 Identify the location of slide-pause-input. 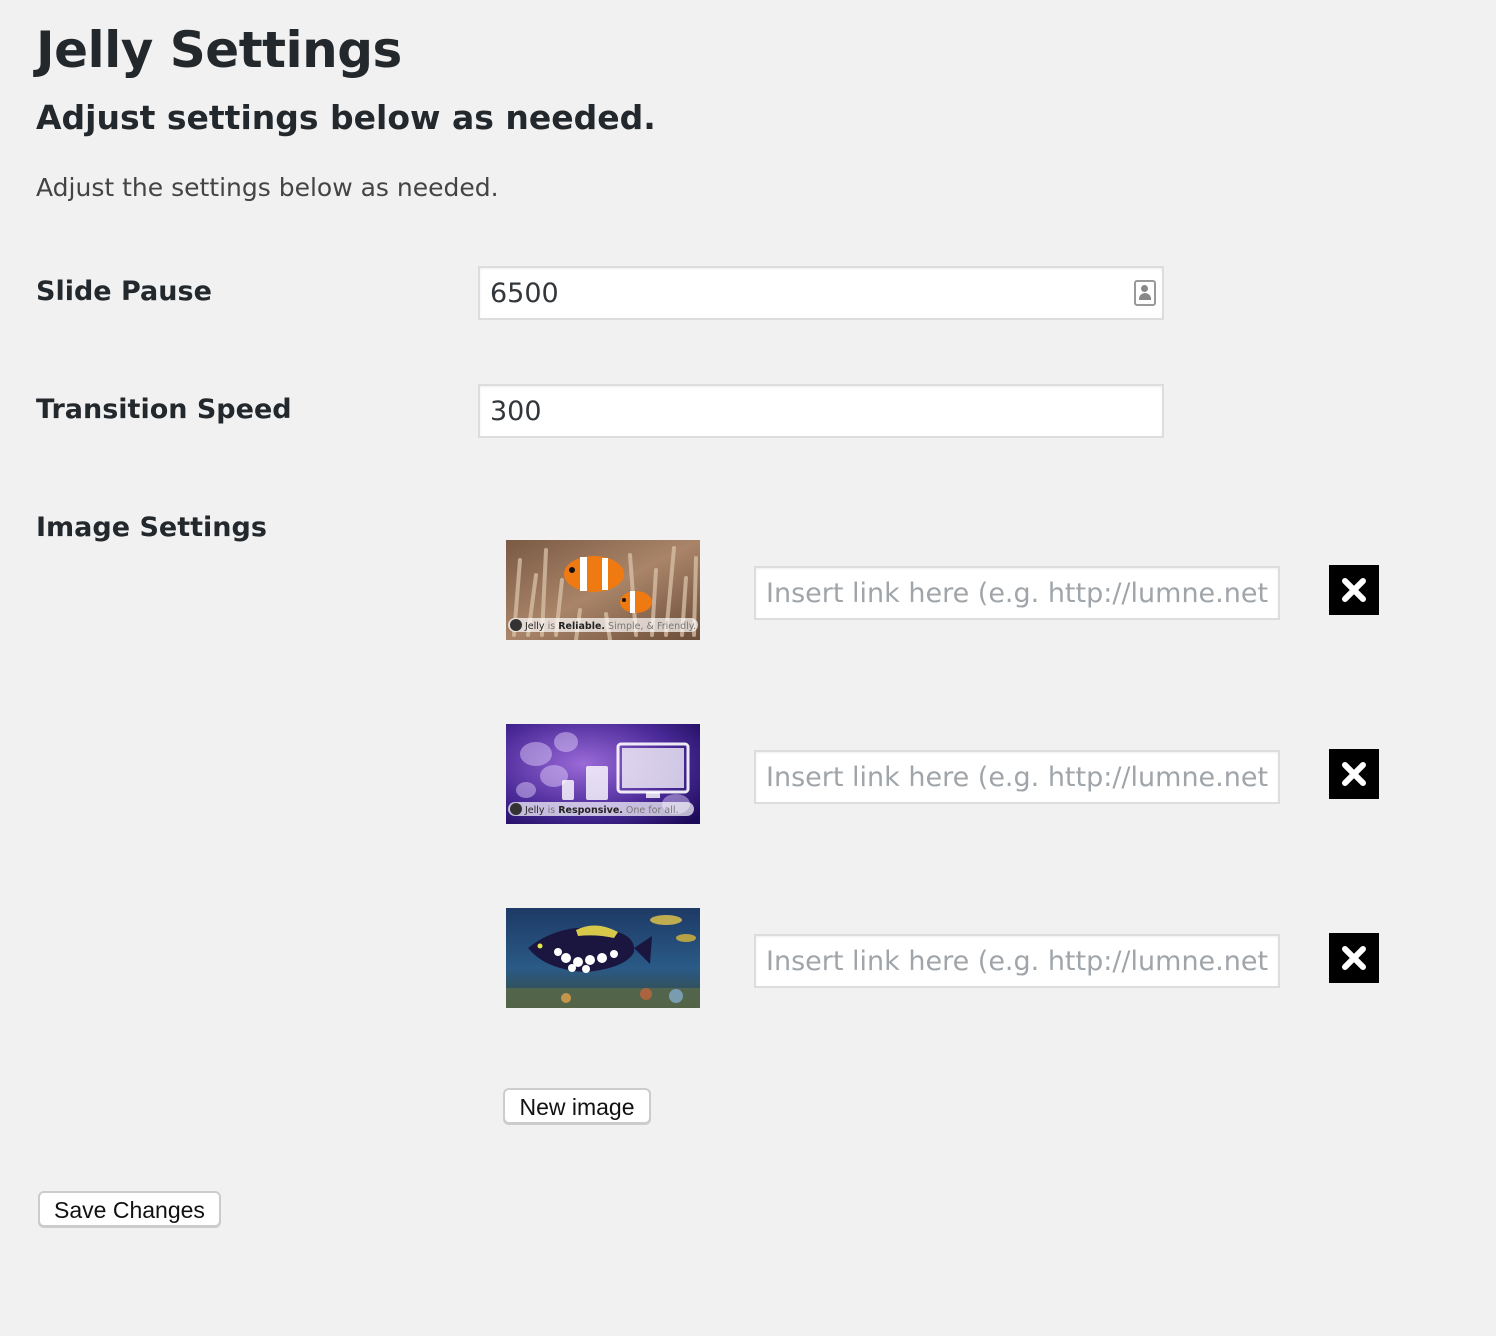
(821, 293).